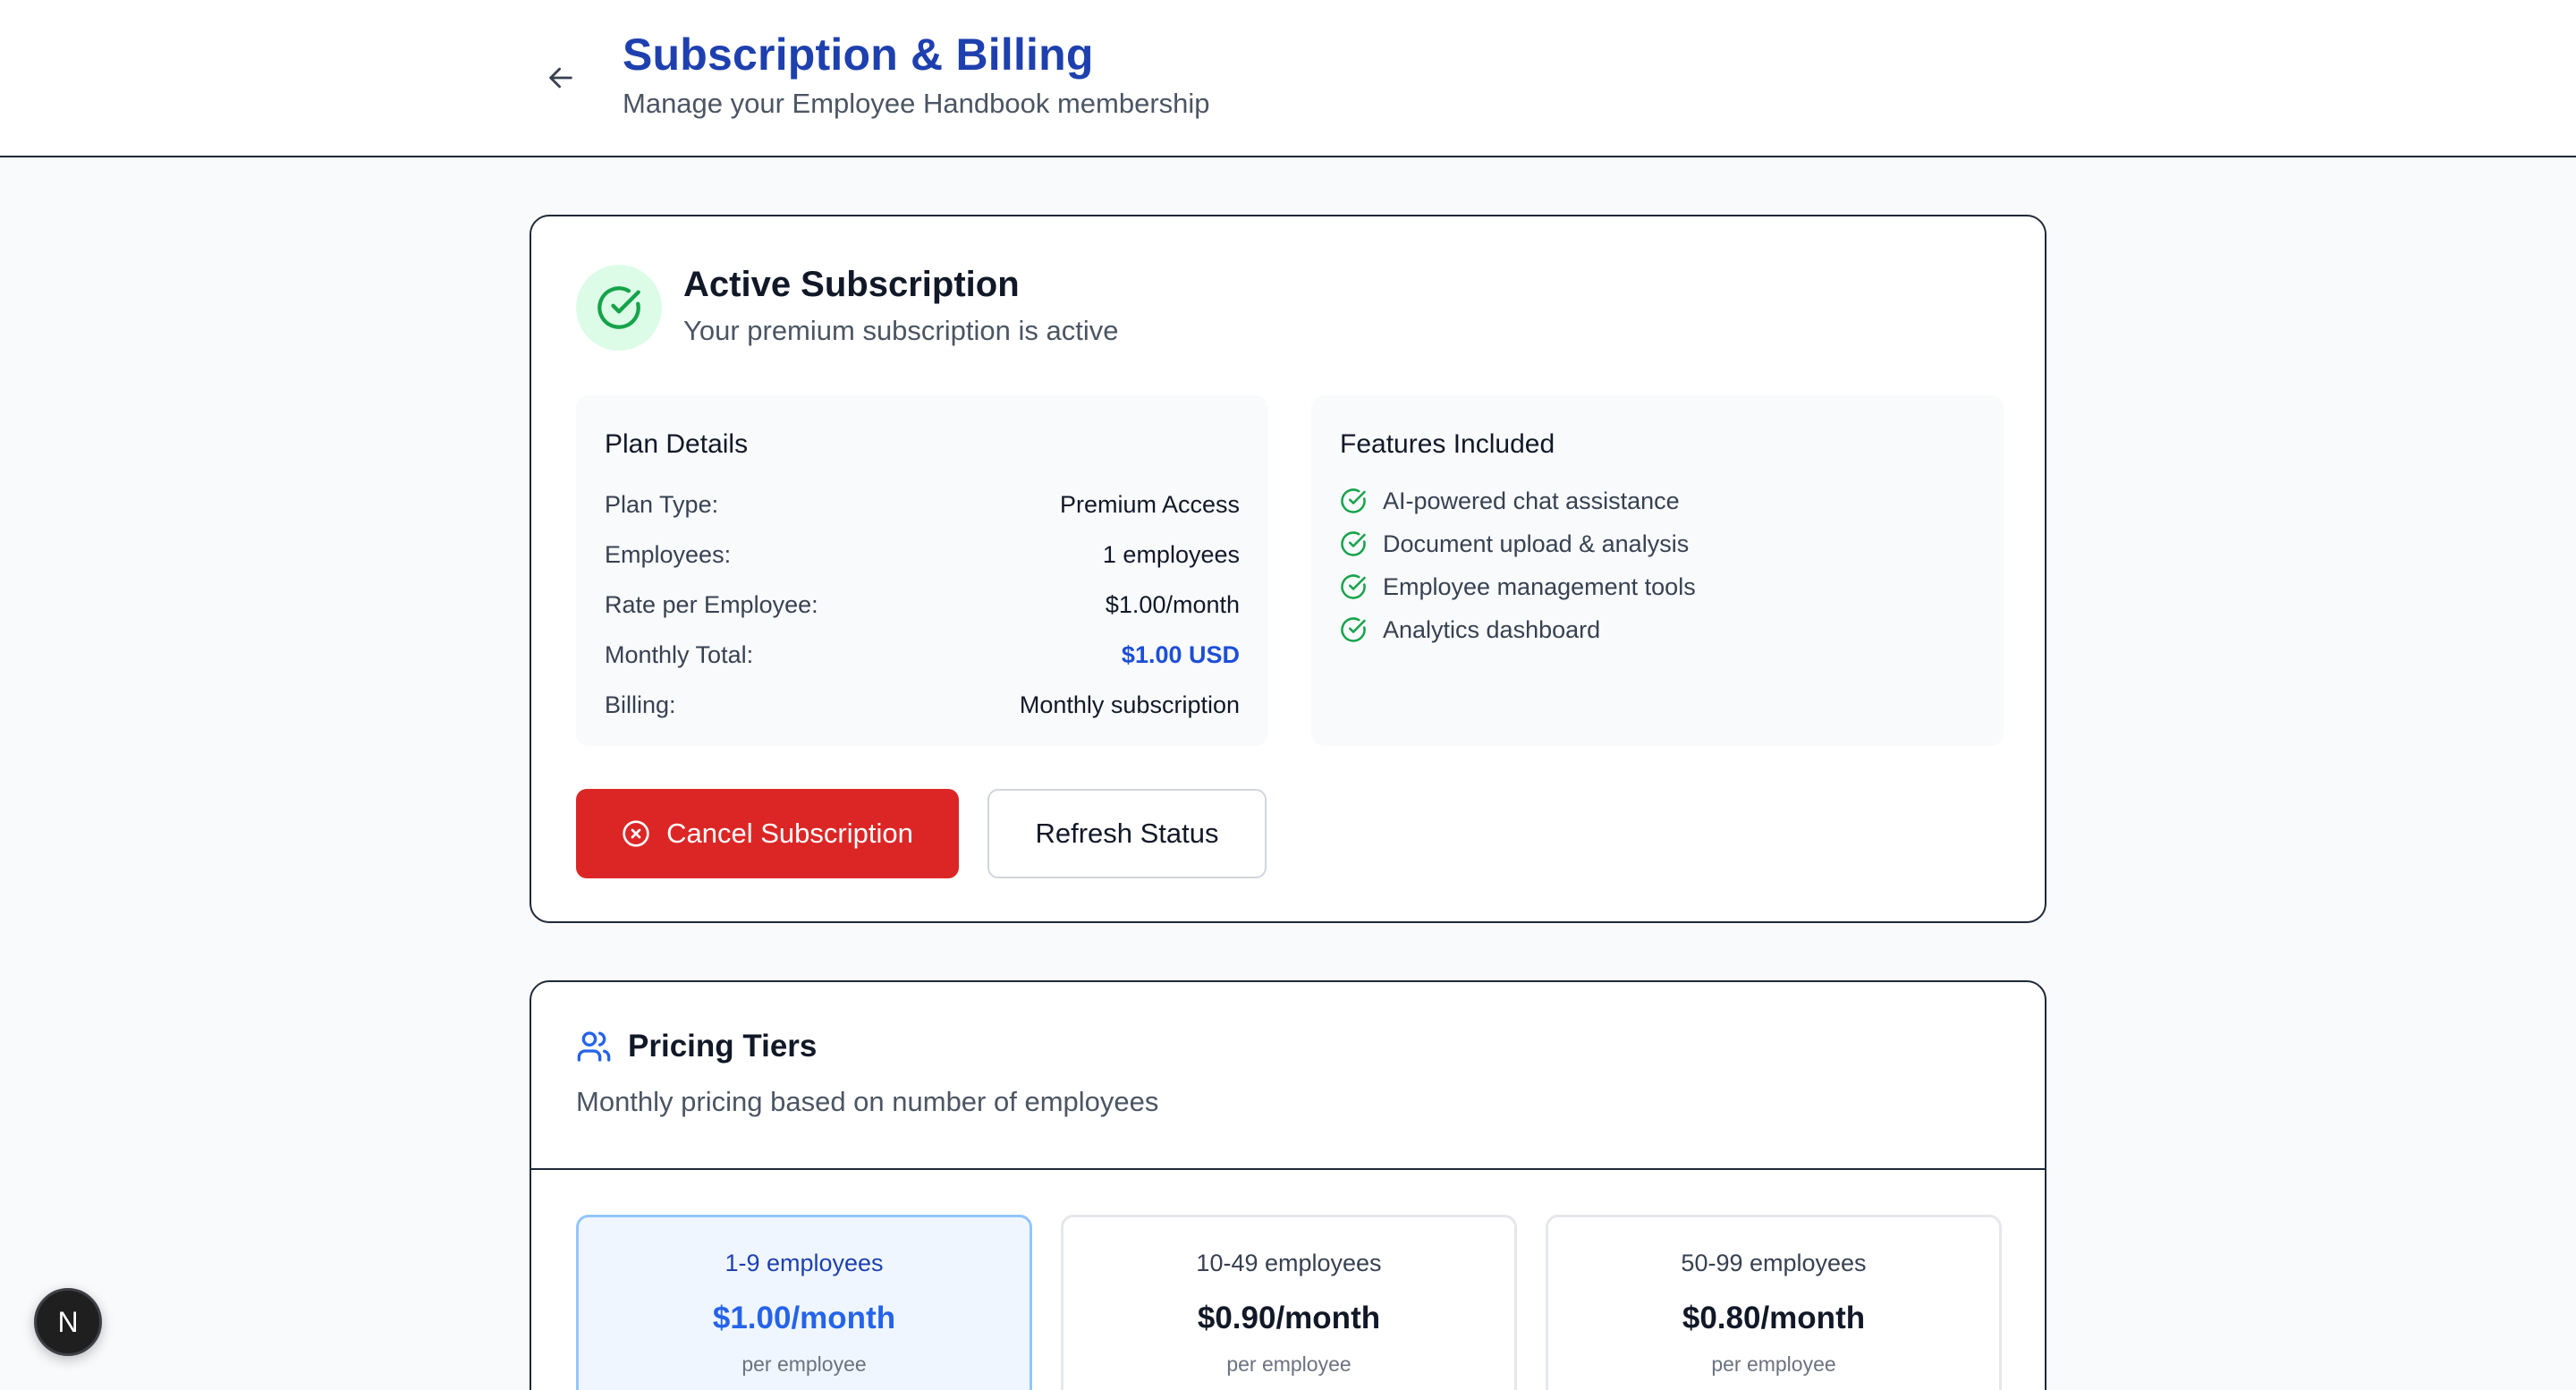  Describe the element at coordinates (677, 444) in the screenshot. I see `plan-details-heading: Plan Details` at that location.